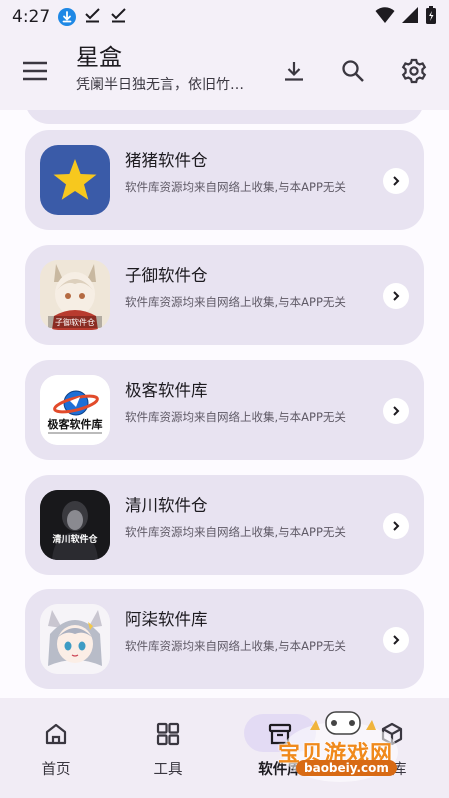 This screenshot has height=798, width=449. I want to click on box-icon, so click(392, 734).